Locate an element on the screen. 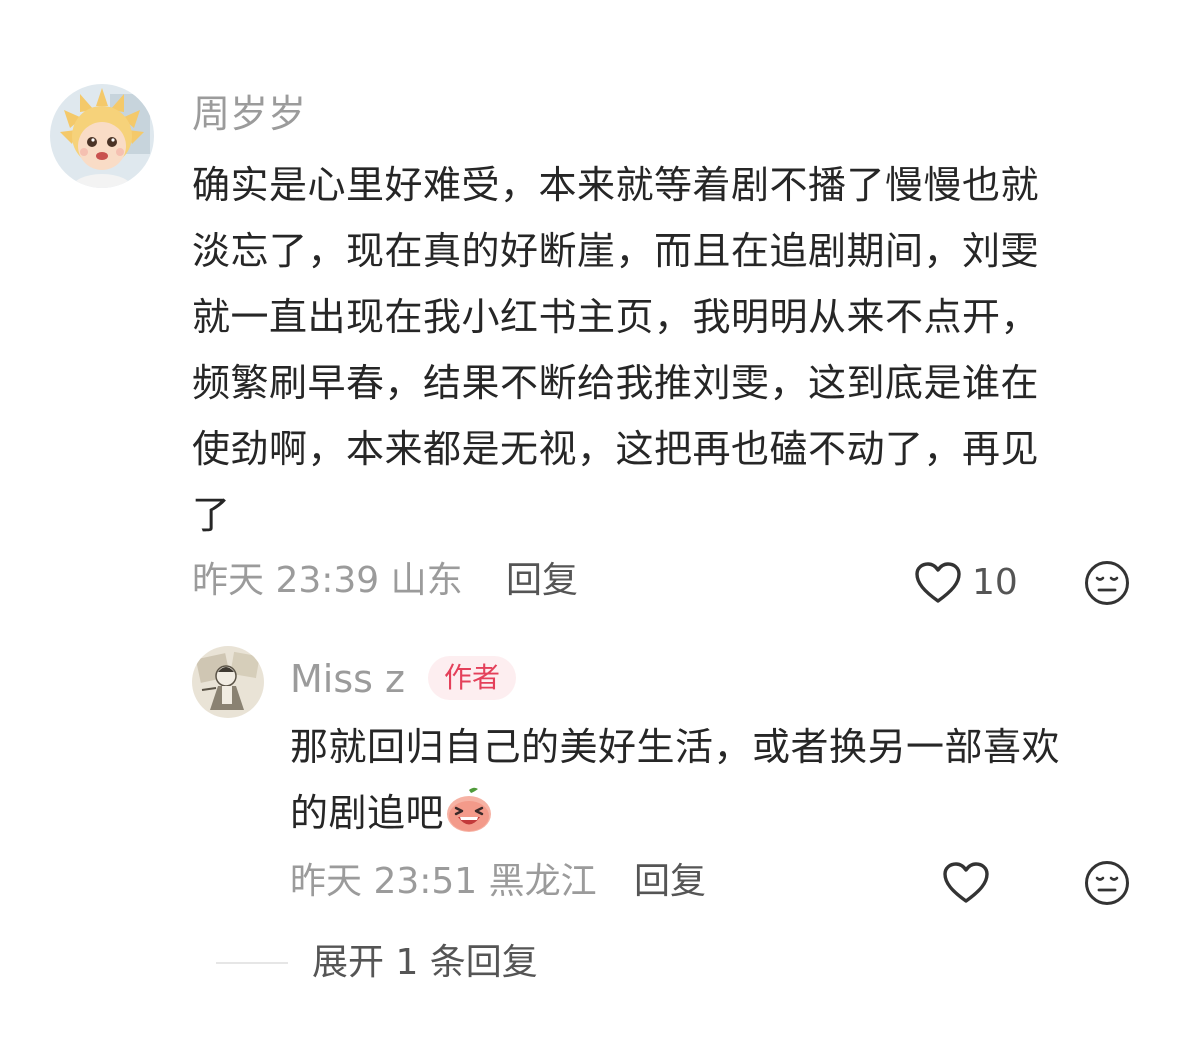 The image size is (1179, 1039). author-badge: 作者 is located at coordinates (472, 678).